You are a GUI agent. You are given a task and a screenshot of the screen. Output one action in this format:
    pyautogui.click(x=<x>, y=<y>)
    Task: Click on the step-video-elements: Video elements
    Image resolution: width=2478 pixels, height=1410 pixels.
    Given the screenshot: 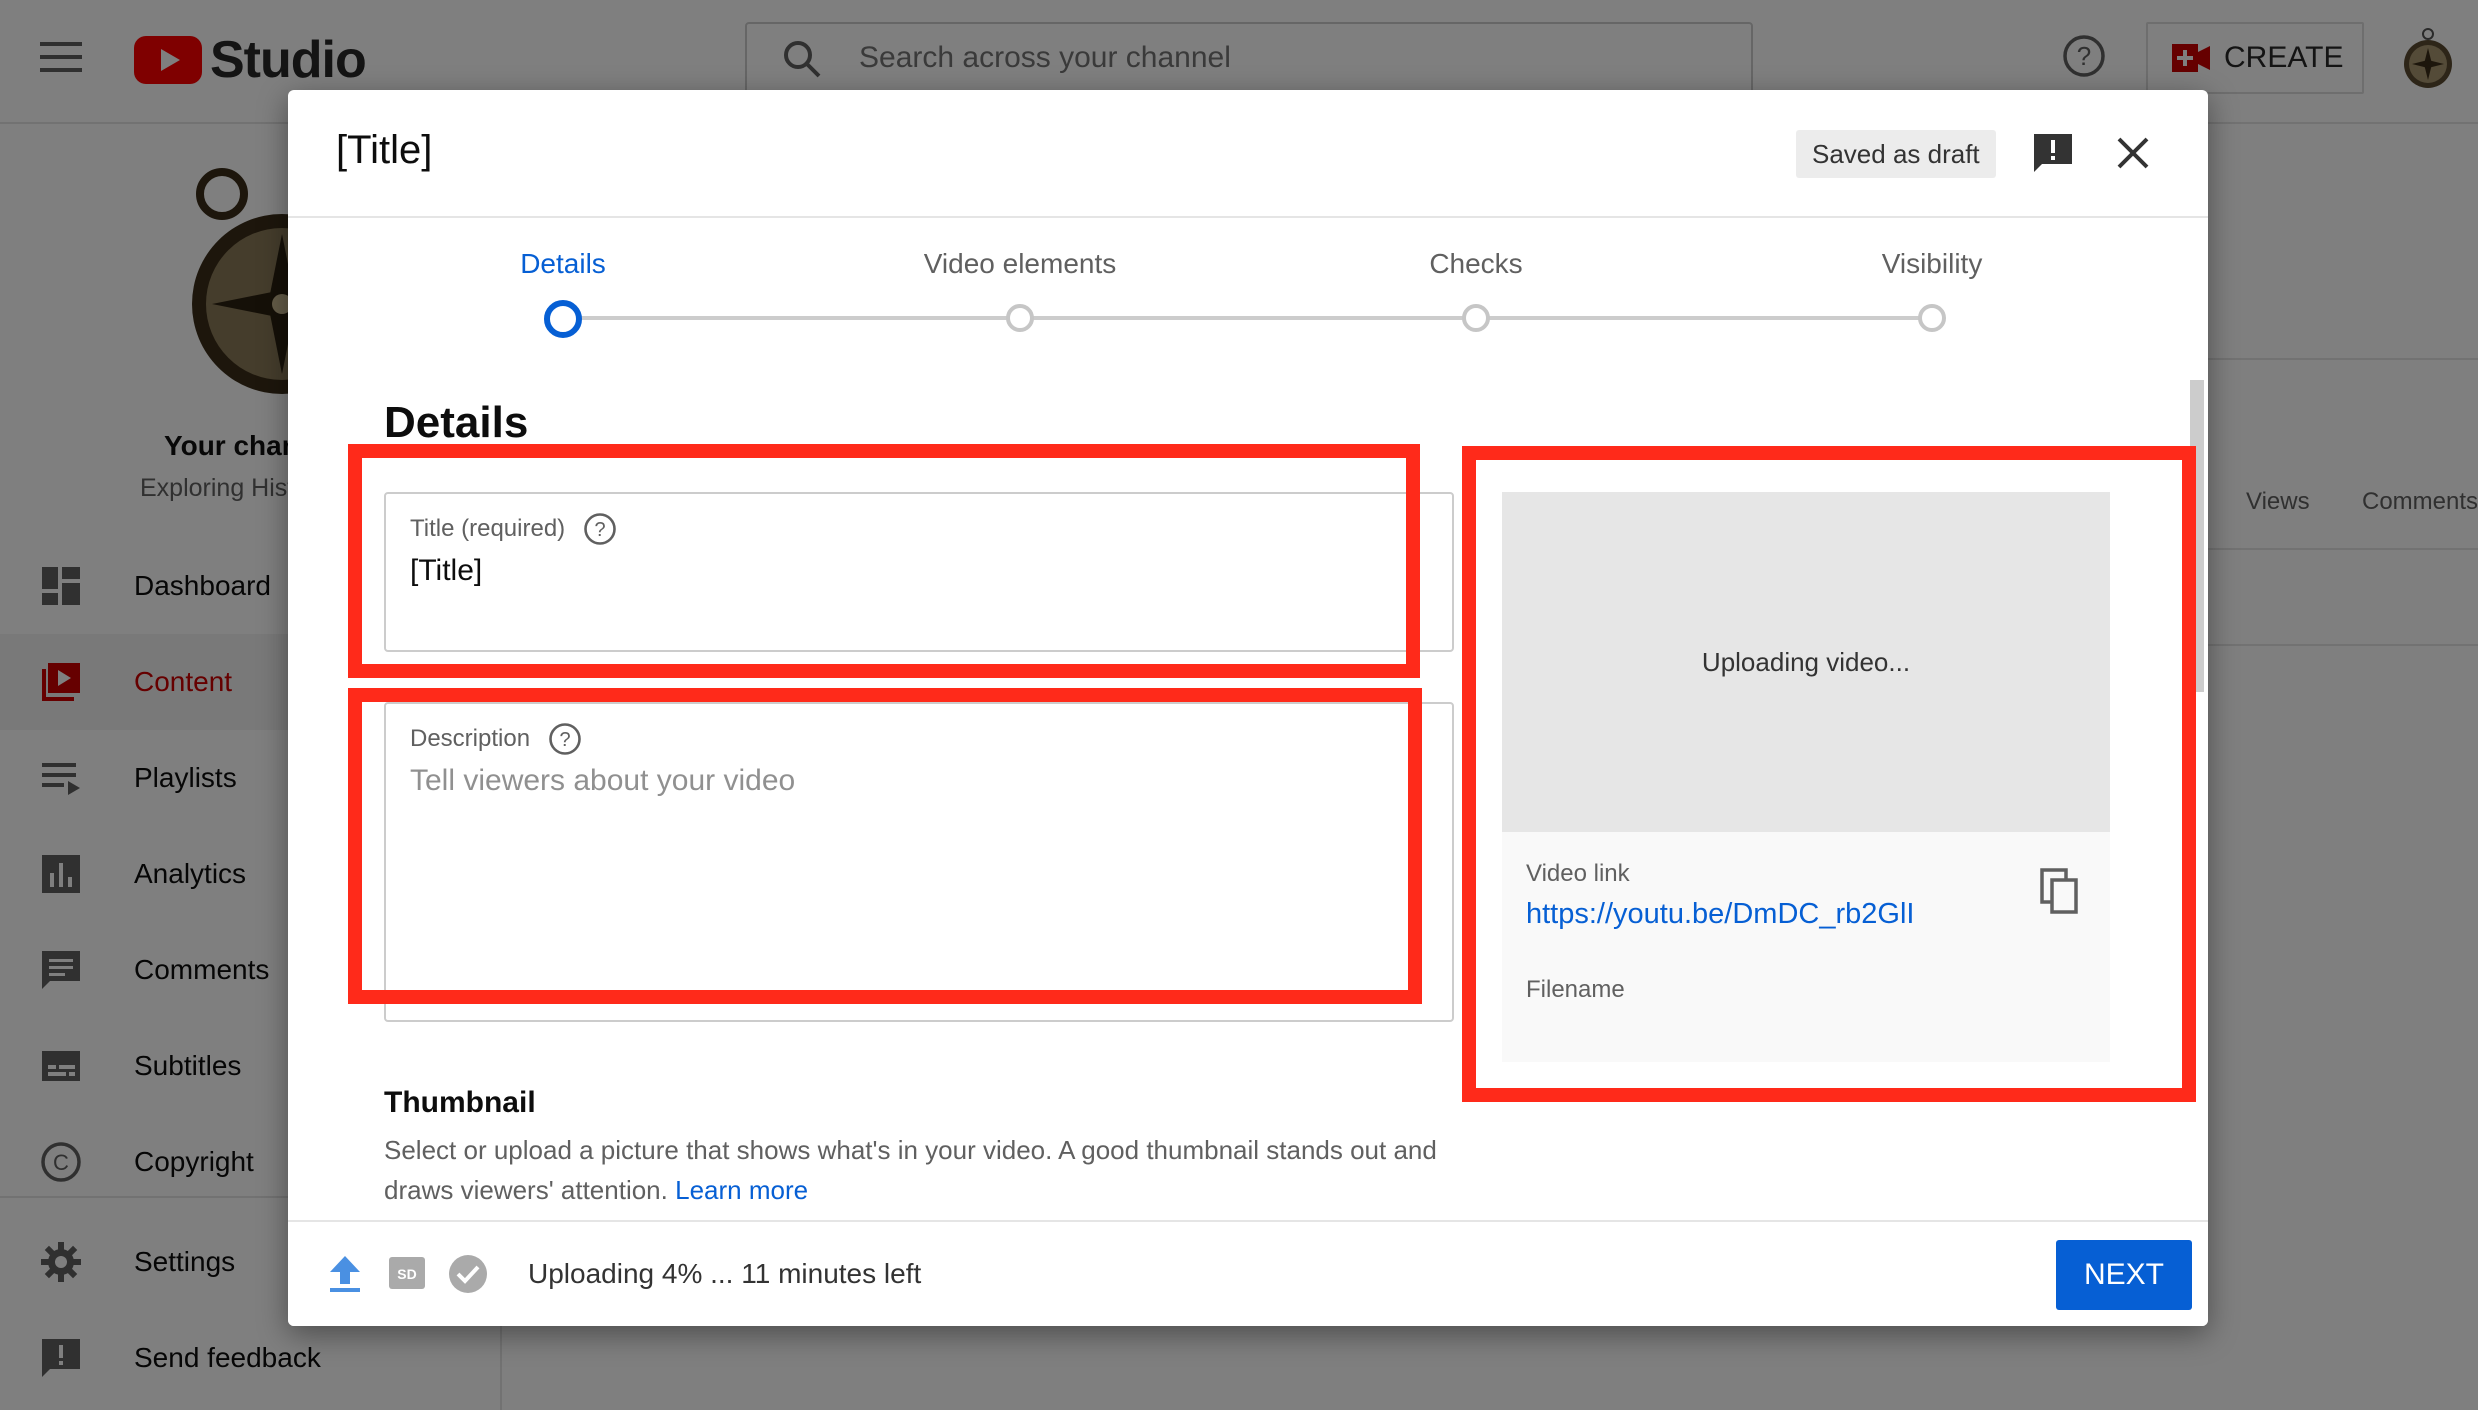 What is the action you would take?
    pyautogui.click(x=1020, y=264)
    